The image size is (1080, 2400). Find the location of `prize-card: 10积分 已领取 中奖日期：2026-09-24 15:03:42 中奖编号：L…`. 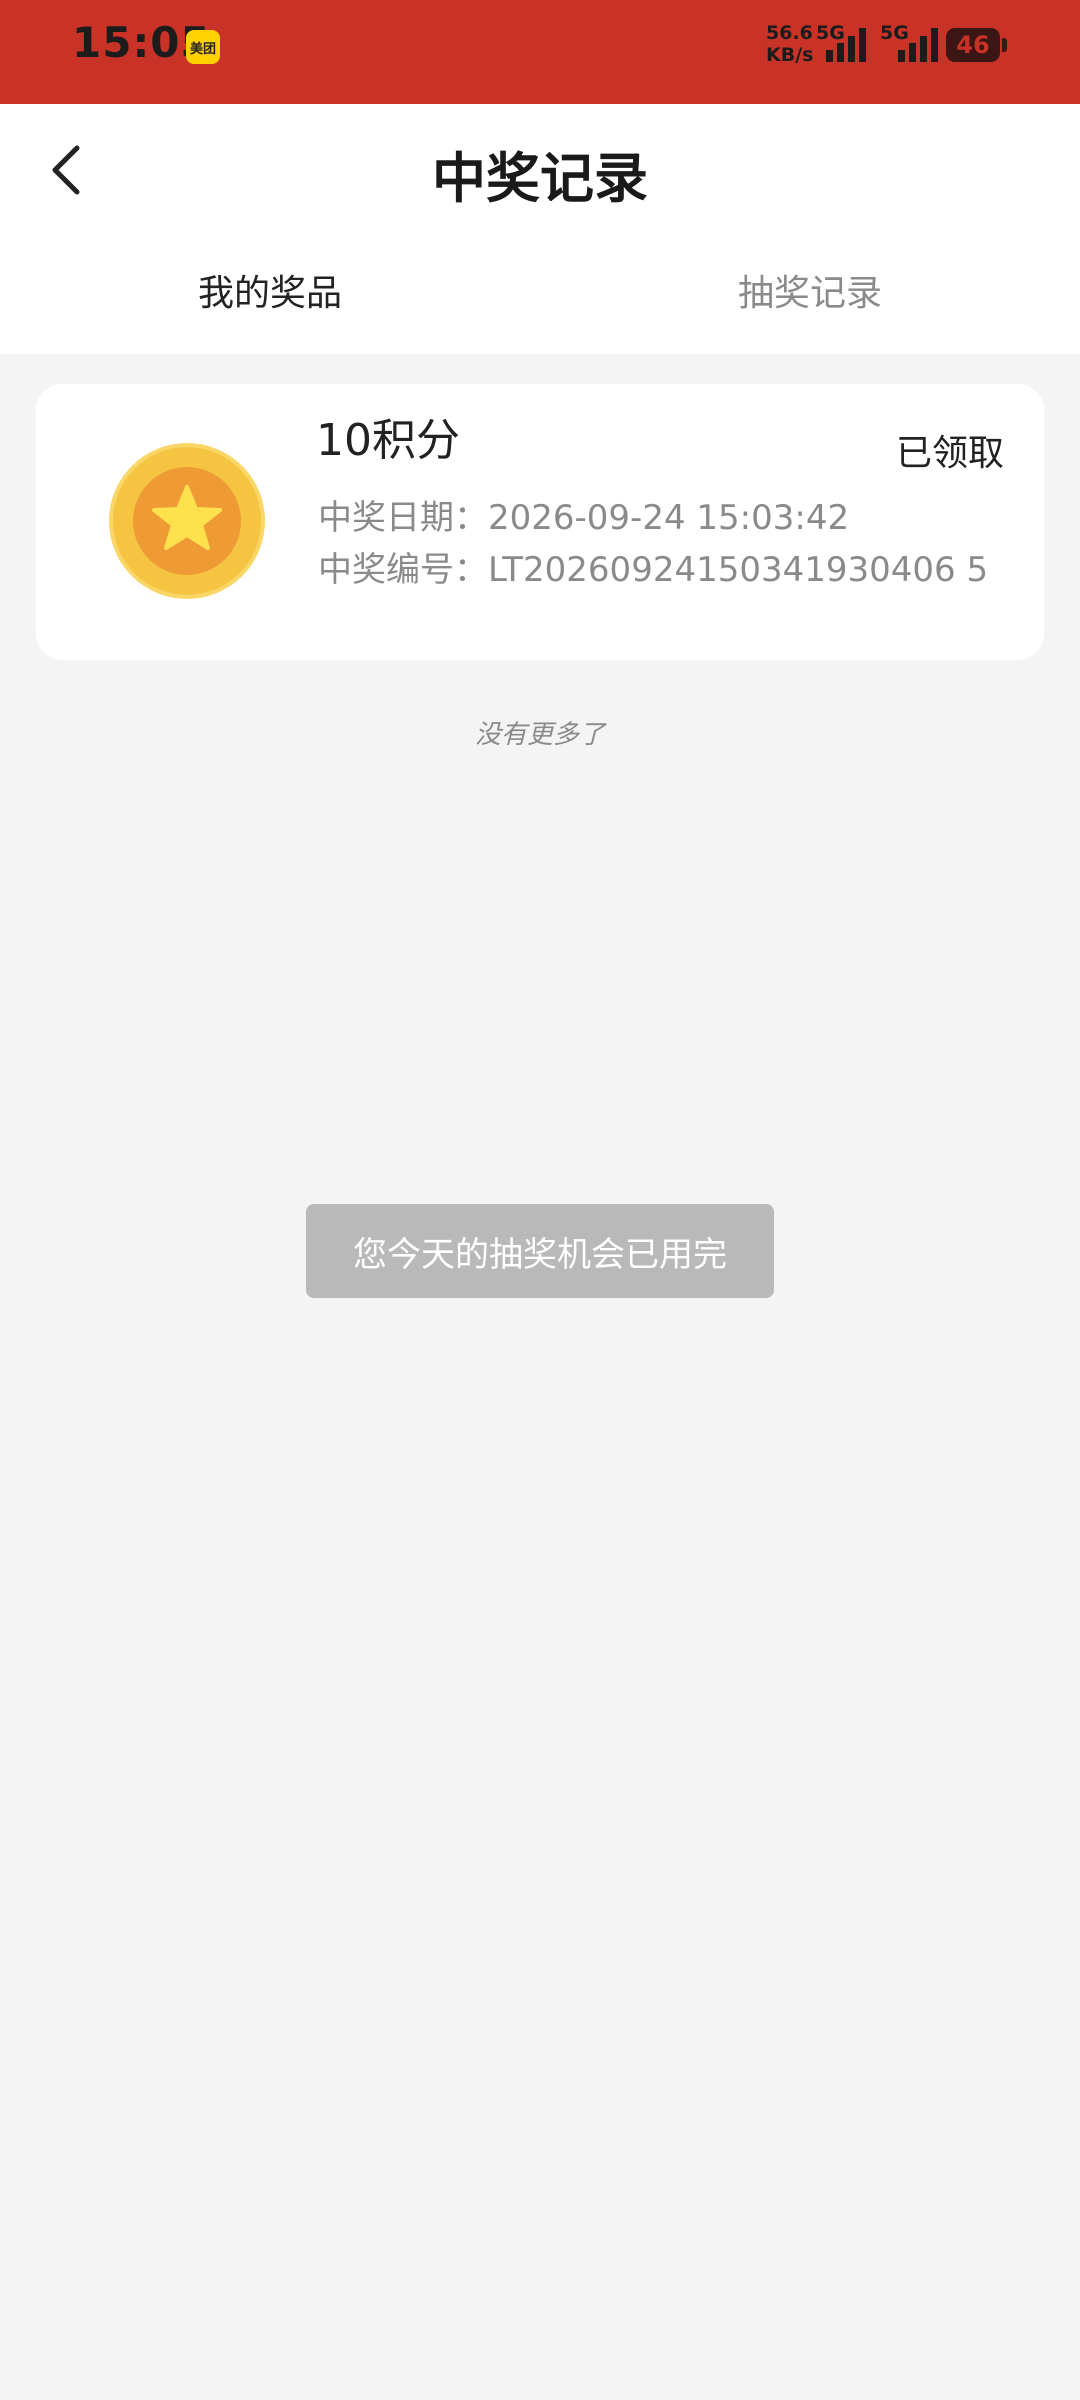

prize-card: 10积分 已领取 中奖日期：2026-09-24 15:03:42 中奖编号：L… is located at coordinates (540, 522).